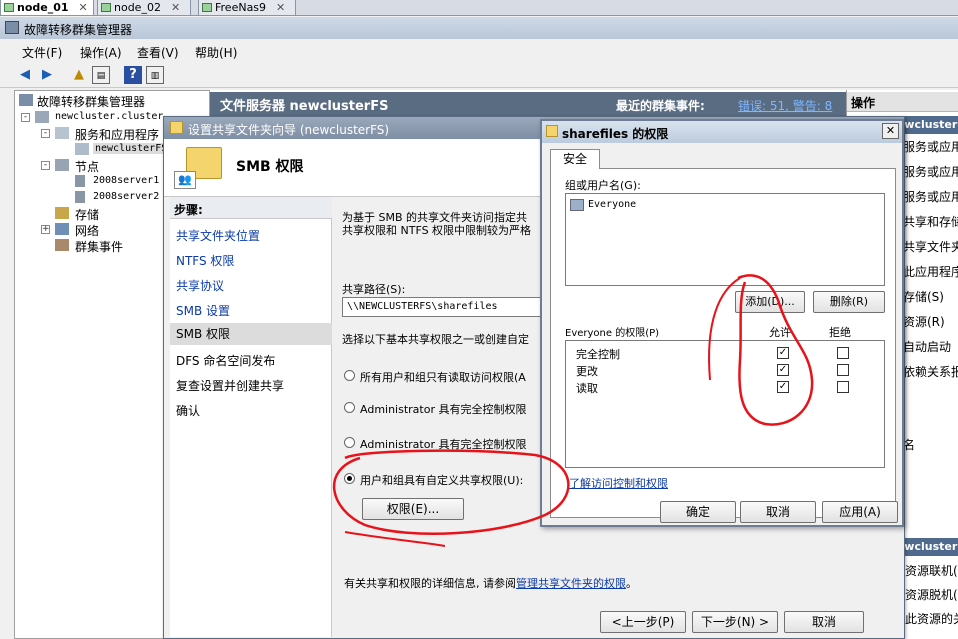  I want to click on tree-storage: 存储, so click(87, 214).